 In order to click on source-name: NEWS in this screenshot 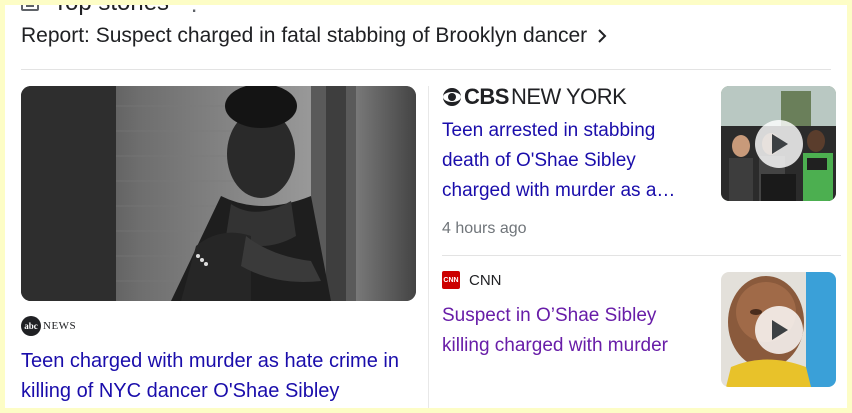, I will do `click(60, 326)`.